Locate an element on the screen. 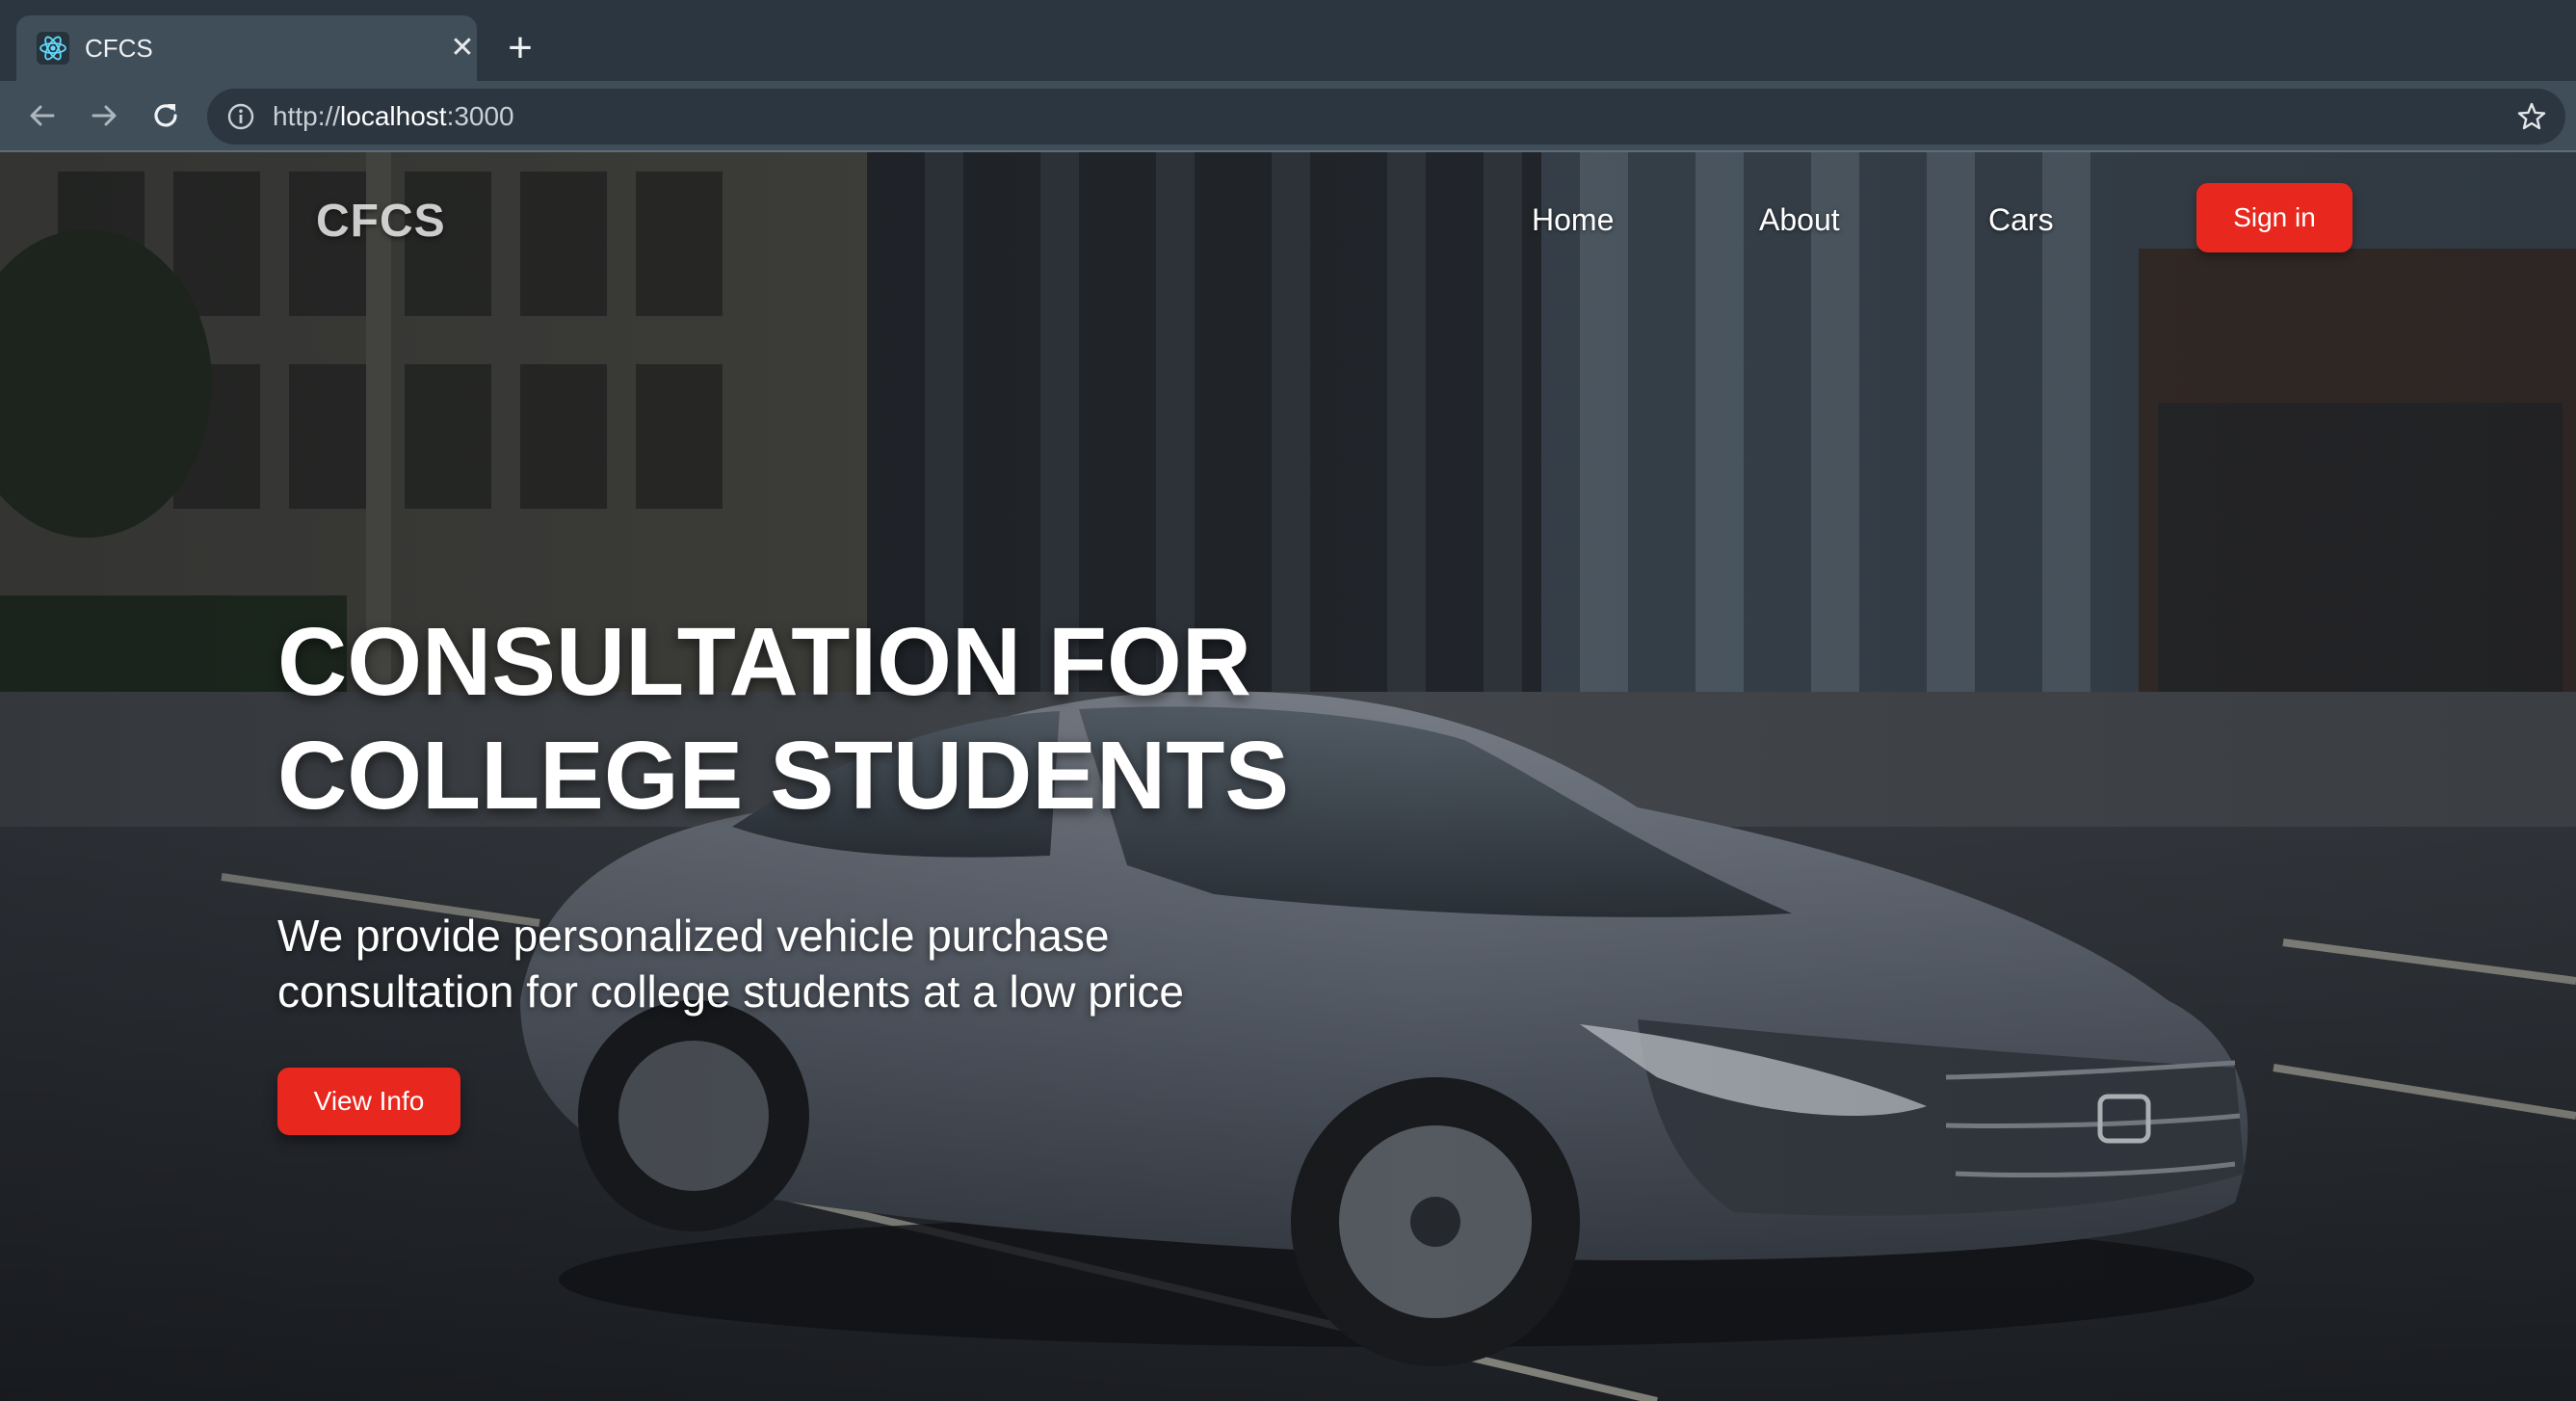 Image resolution: width=2576 pixels, height=1401 pixels. hero-headline-line1: CONSULTATION FOR is located at coordinates (764, 662).